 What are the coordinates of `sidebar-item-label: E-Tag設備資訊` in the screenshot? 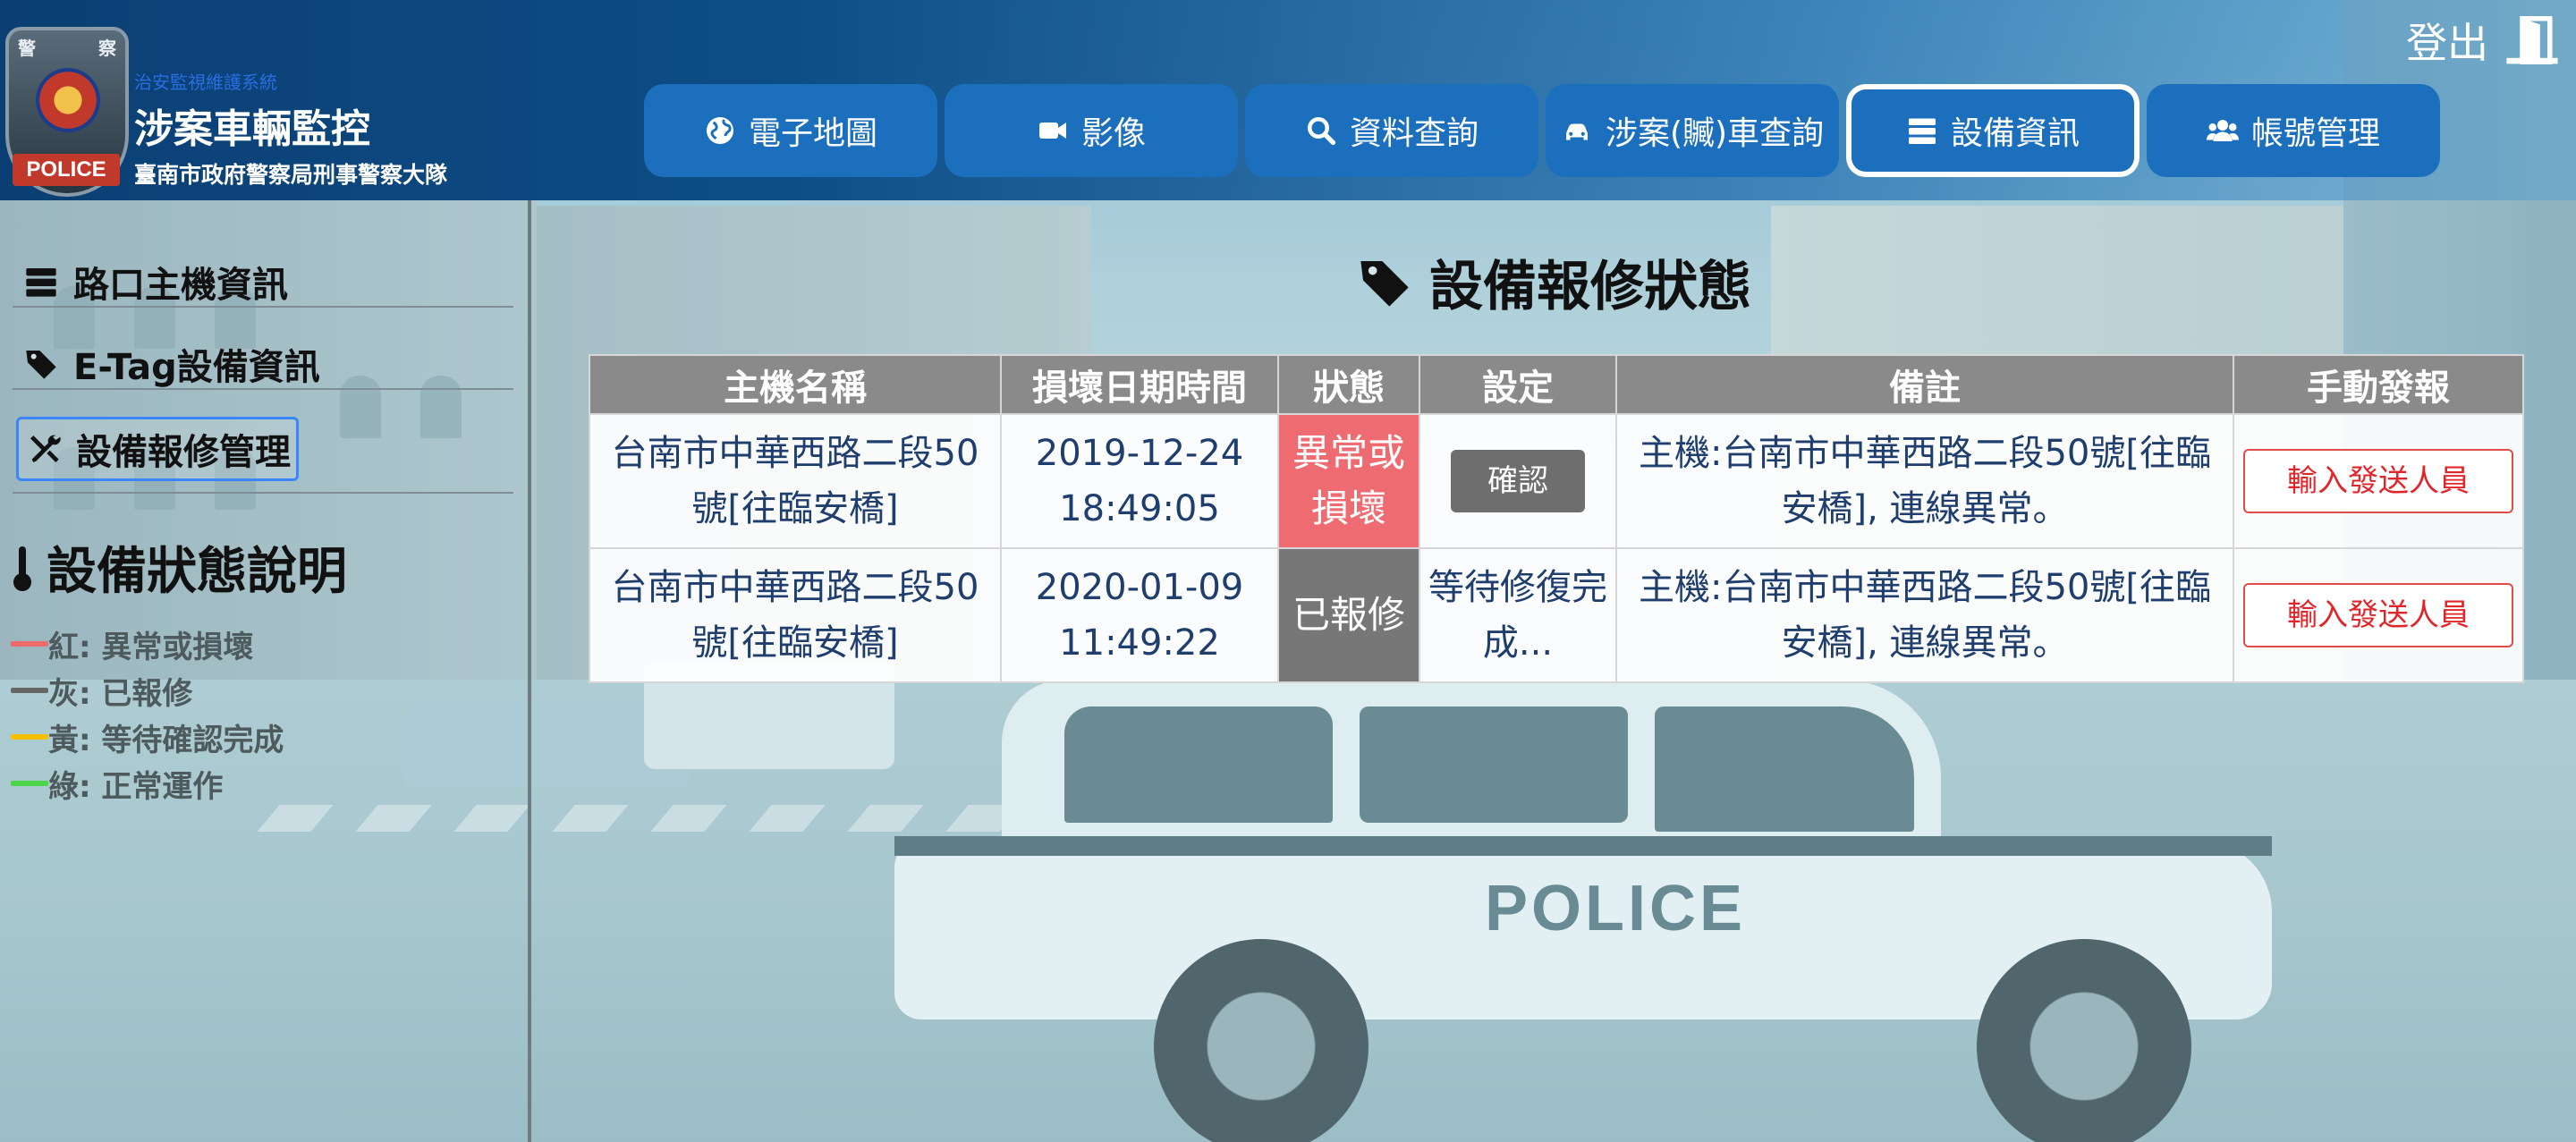 It's located at (196, 368).